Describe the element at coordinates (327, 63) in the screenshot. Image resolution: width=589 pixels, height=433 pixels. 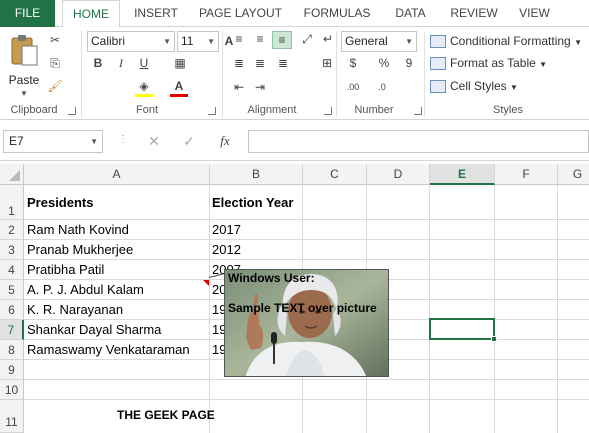
I see `merge-center-icon: ⊞` at that location.